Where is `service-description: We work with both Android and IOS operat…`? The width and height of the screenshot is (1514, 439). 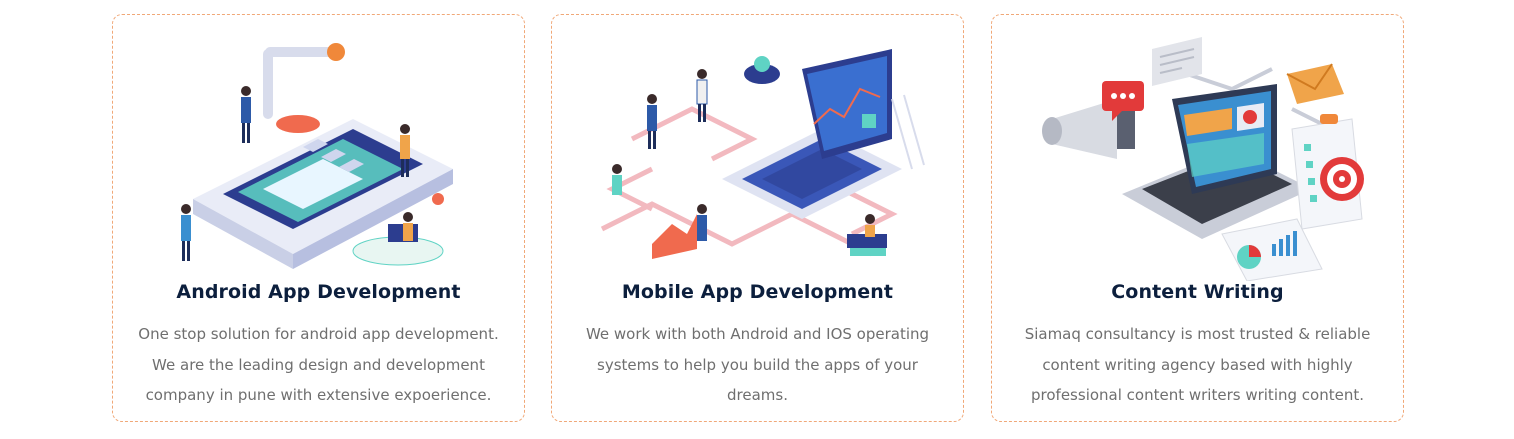 service-description: We work with both Android and IOS operat… is located at coordinates (757, 364).